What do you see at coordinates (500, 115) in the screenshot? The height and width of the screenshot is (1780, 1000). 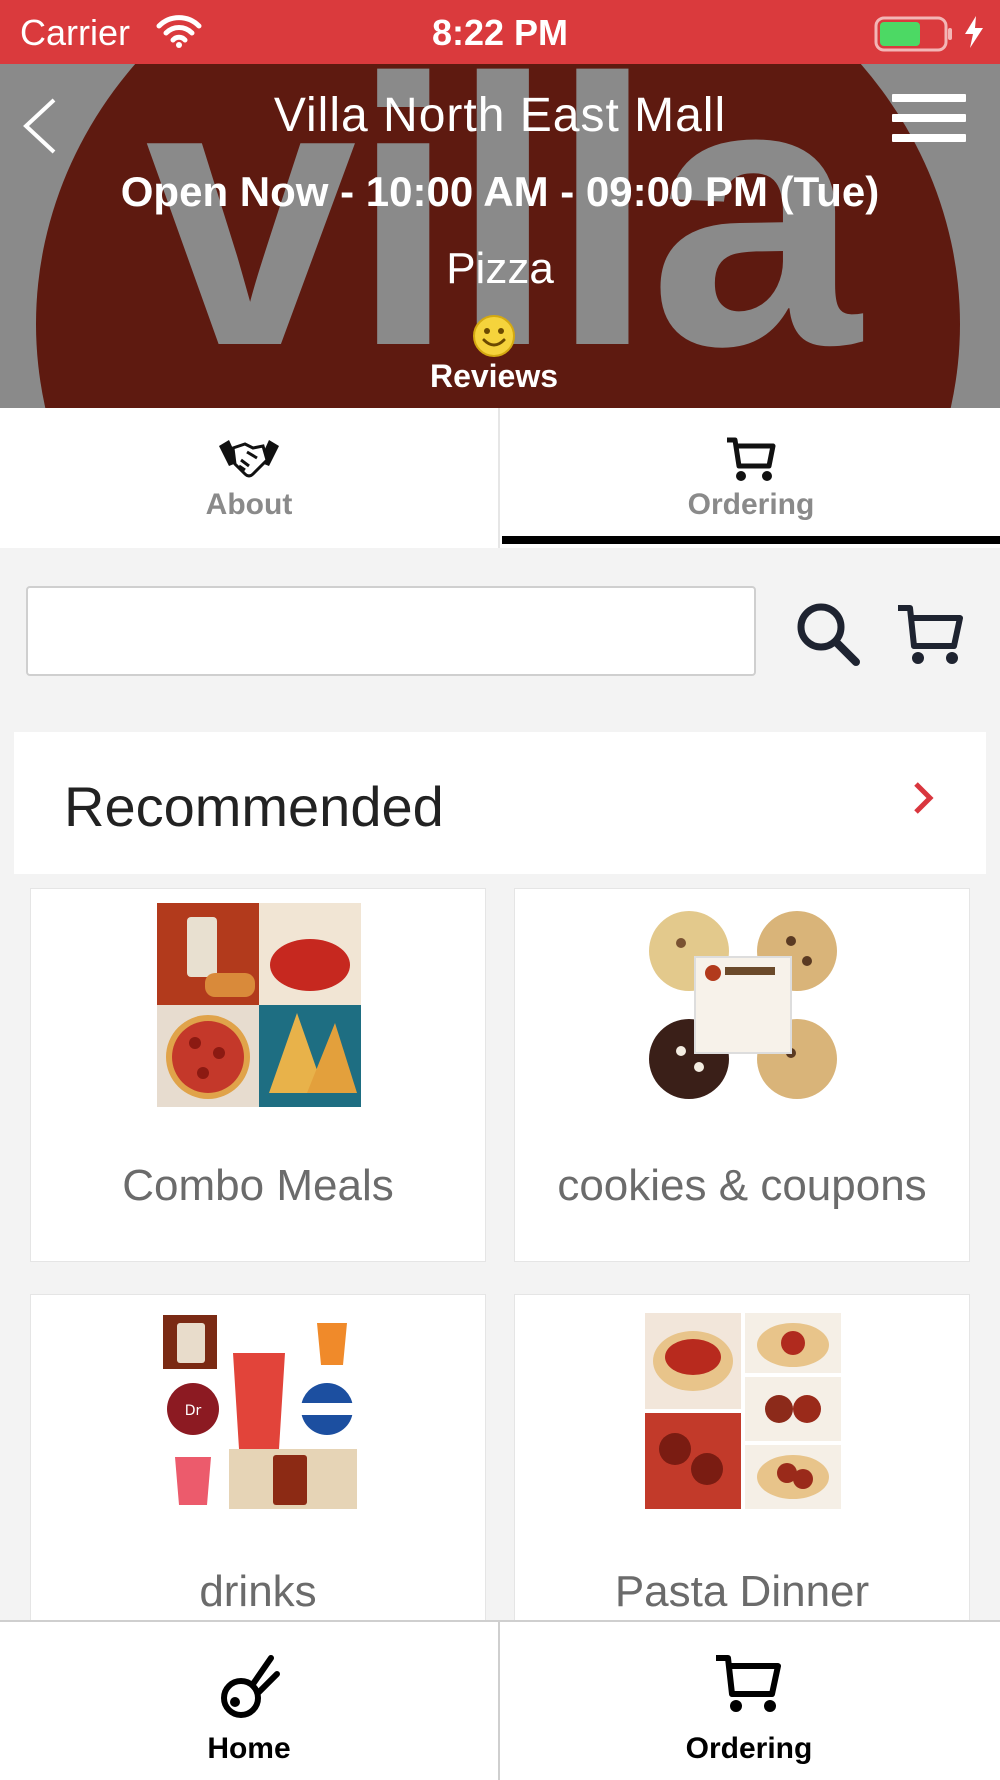 I see `store-name: Villa North East Mall` at bounding box center [500, 115].